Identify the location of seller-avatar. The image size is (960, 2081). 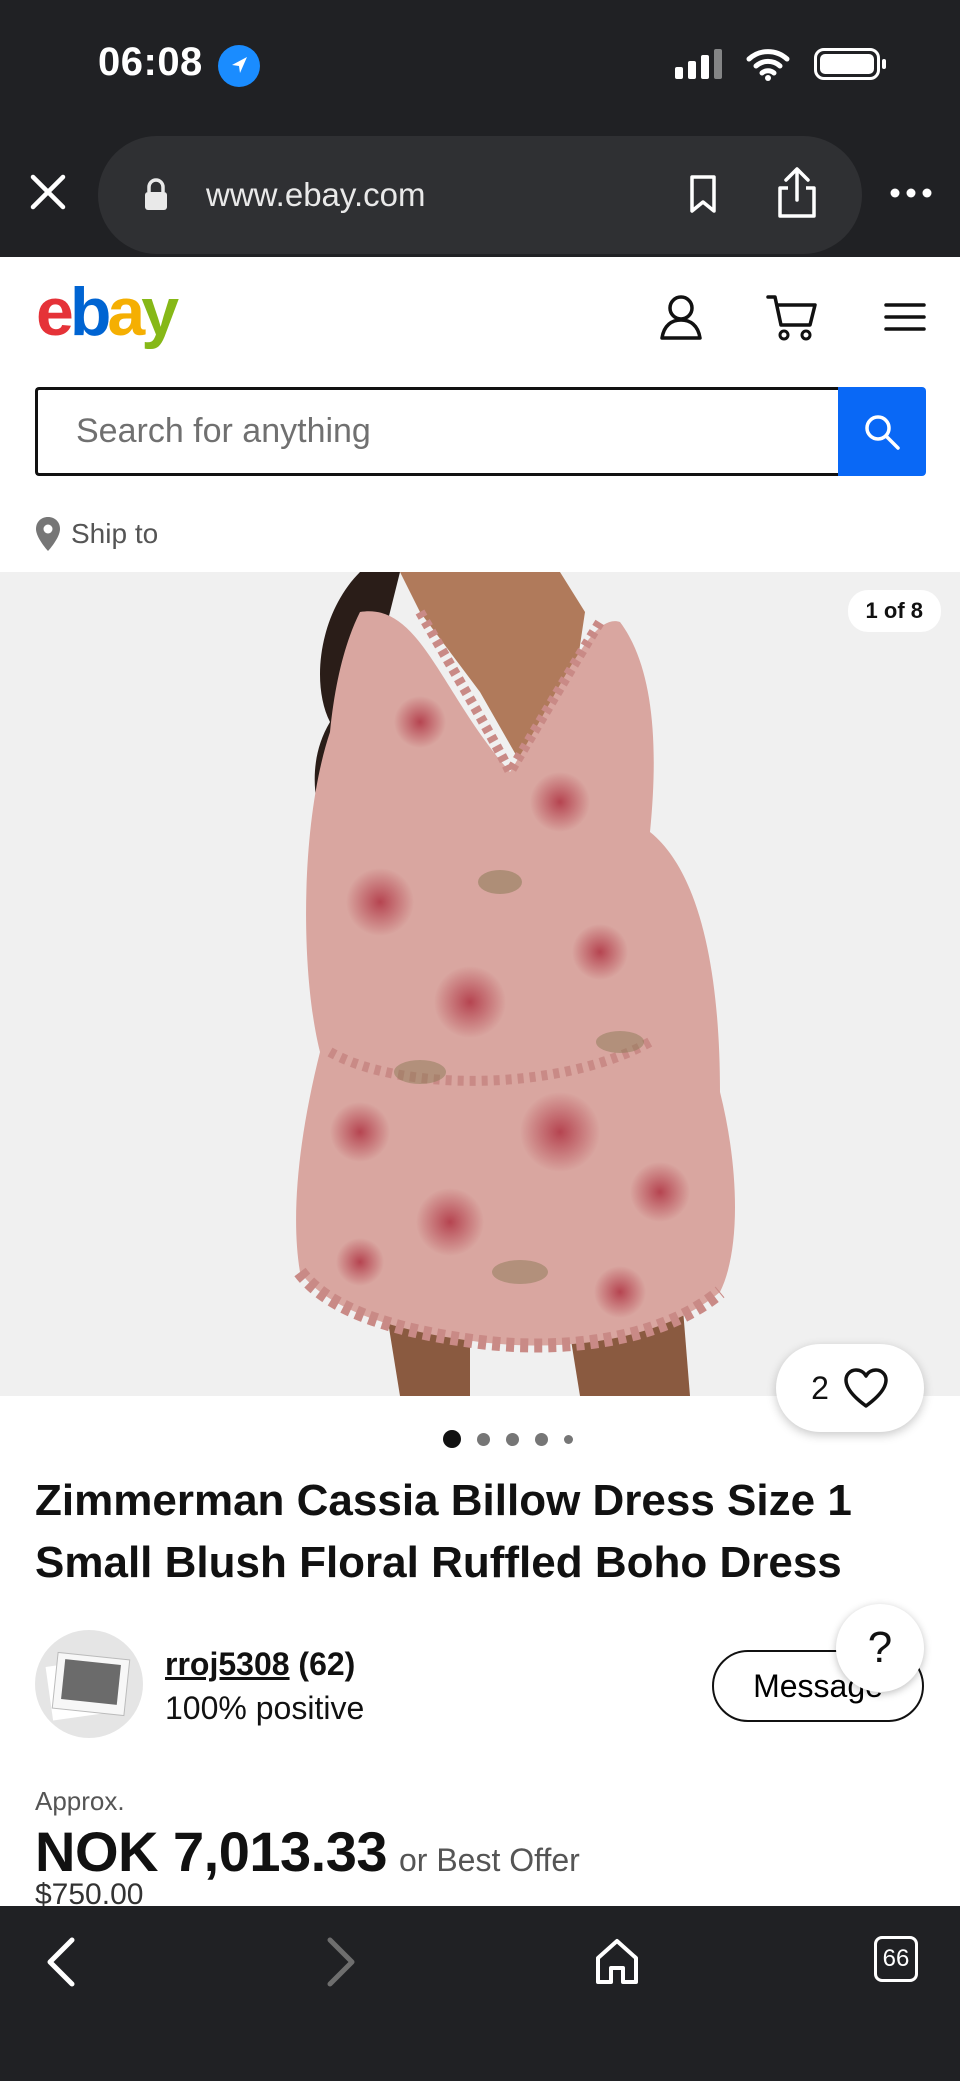
(89, 1684).